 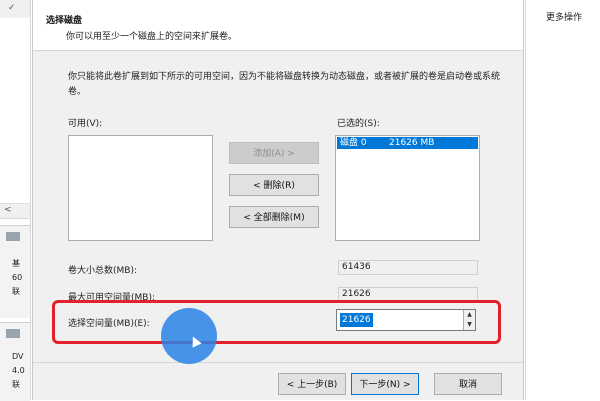 I want to click on cancel-button: 取消, so click(x=468, y=384).